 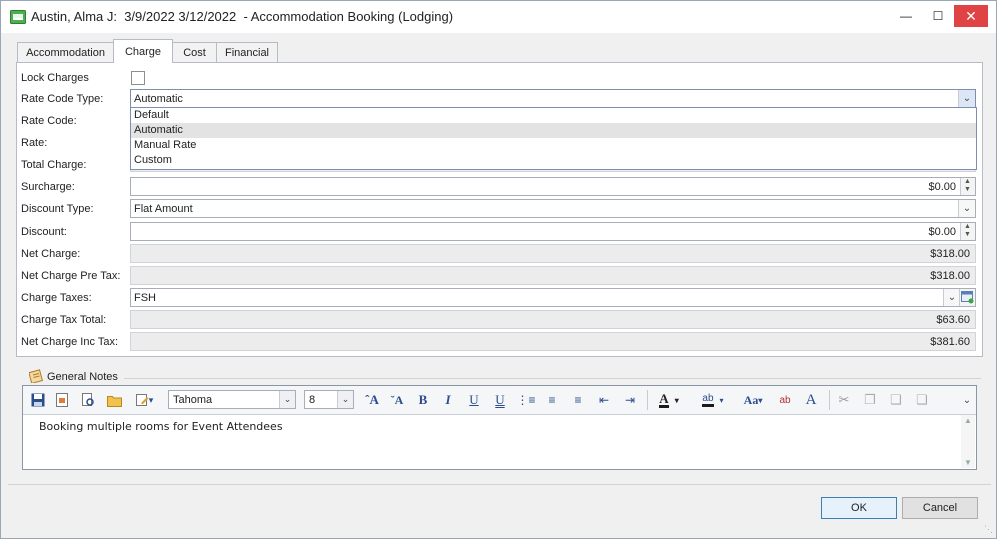 What do you see at coordinates (70, 342) in the screenshot?
I see `net-charge-inc-tax-label: Net Charge Inc Tax:` at bounding box center [70, 342].